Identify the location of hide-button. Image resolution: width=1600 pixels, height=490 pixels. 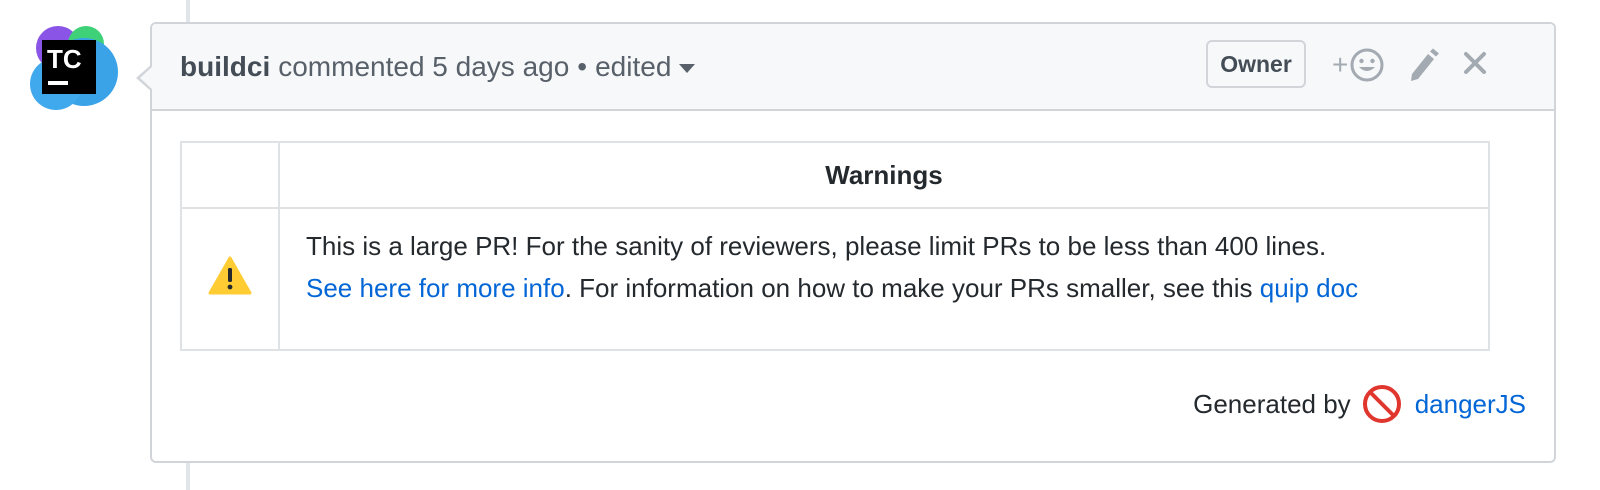
(1475, 63).